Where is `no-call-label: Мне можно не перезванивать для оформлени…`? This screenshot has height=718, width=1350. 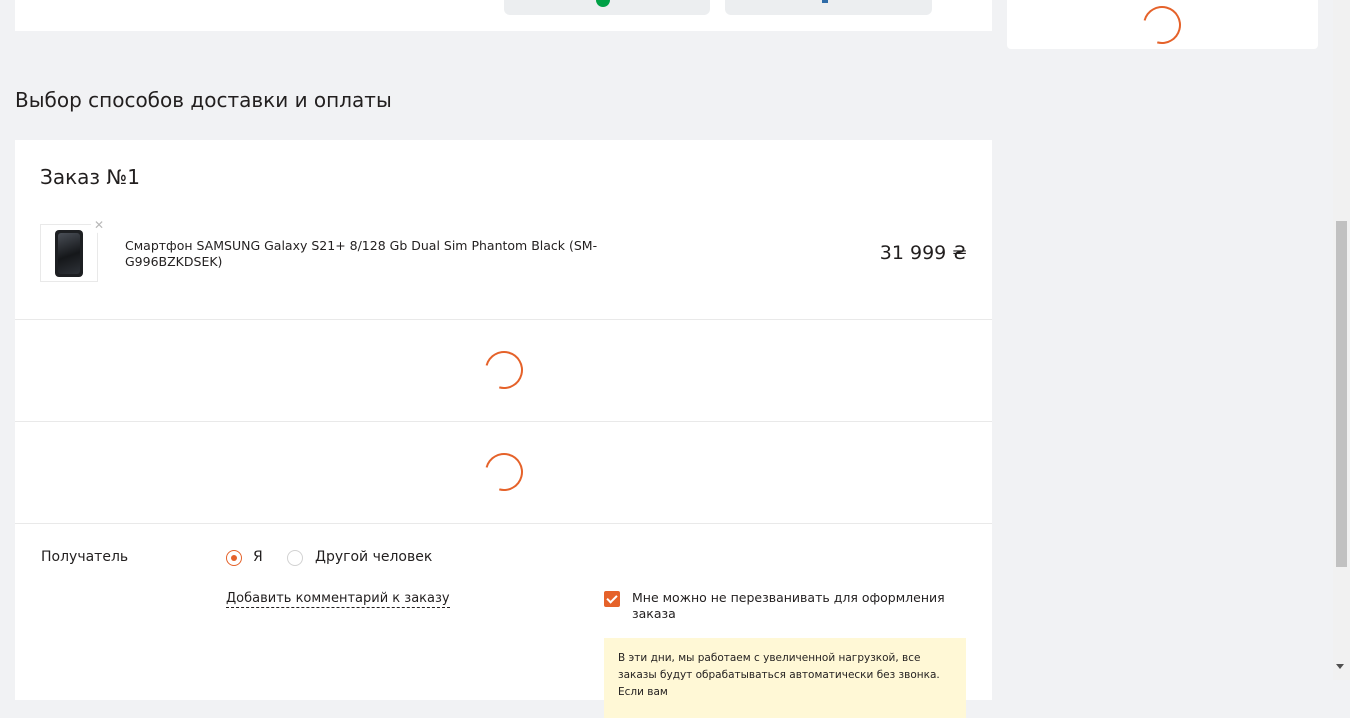
no-call-label: Мне можно не перезванивать для оформлени… is located at coordinates (792, 606).